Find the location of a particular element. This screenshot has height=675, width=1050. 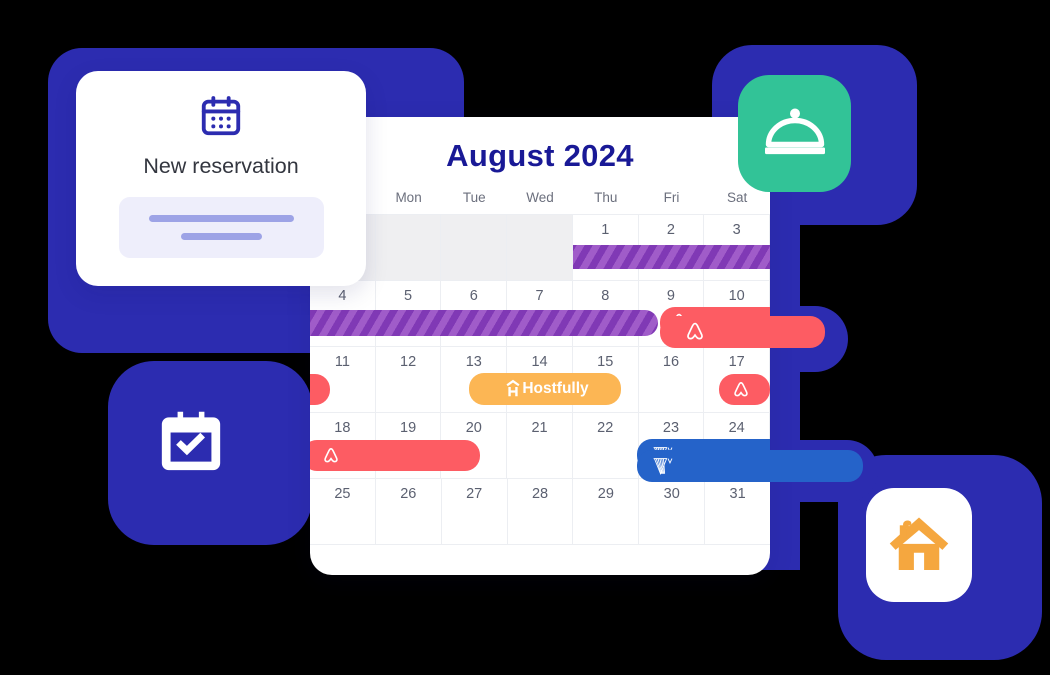

calendar-day-cell: 28 is located at coordinates (540, 512).